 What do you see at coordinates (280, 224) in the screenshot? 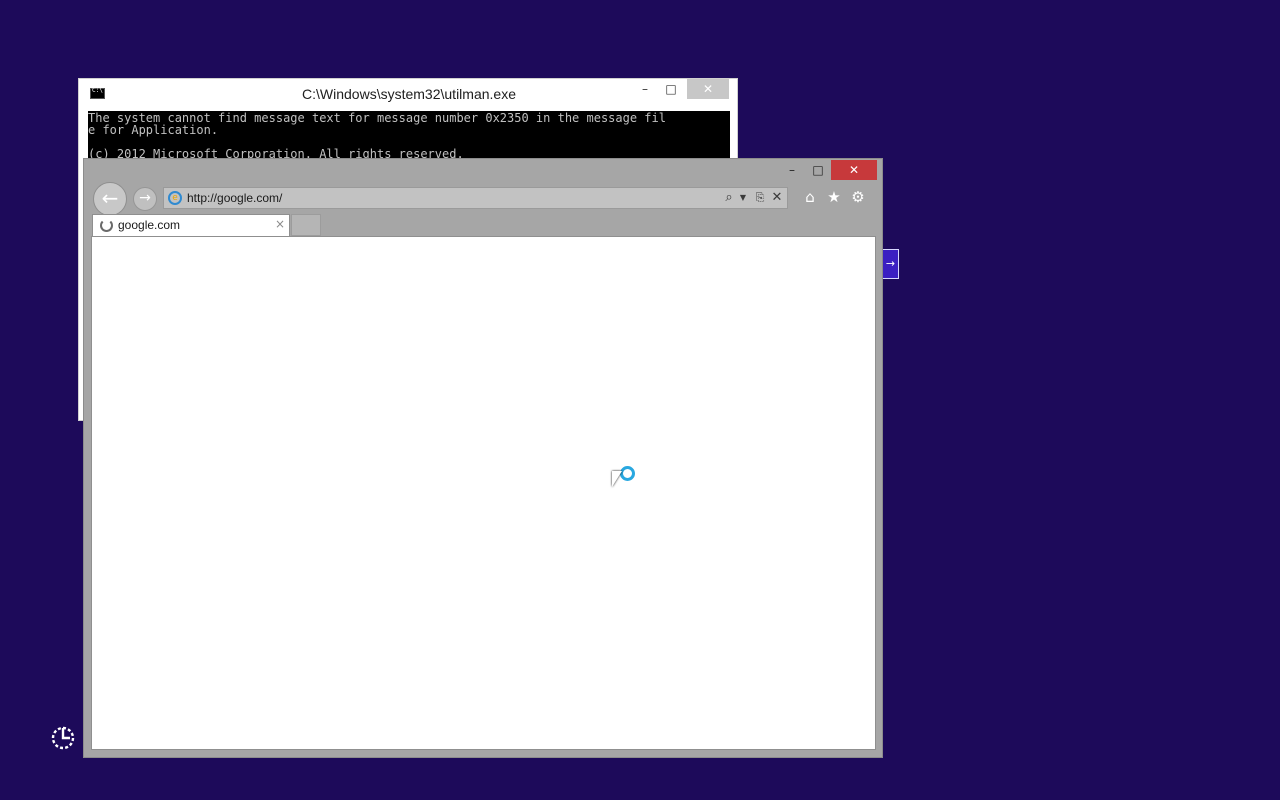
I see `close-icon: ×` at bounding box center [280, 224].